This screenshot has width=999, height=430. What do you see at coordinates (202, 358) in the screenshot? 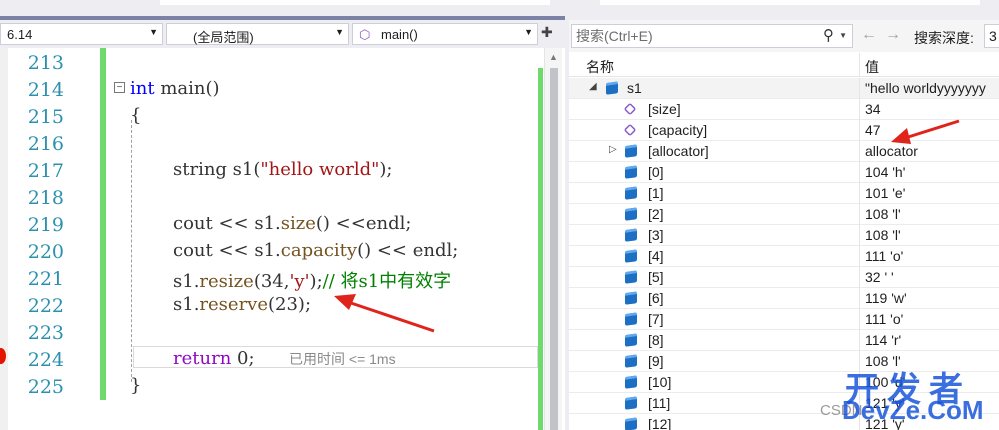
I see `keyword-return: return` at bounding box center [202, 358].